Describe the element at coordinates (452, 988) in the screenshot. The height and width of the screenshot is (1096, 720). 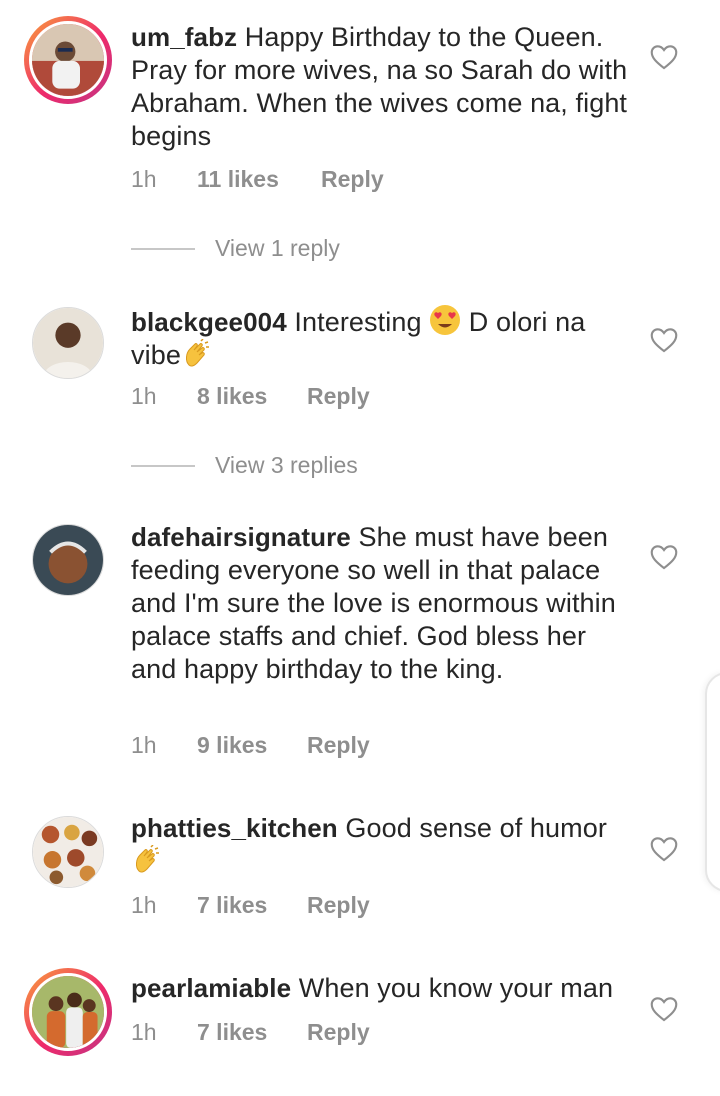
I see `comment-body: When you know your man` at that location.